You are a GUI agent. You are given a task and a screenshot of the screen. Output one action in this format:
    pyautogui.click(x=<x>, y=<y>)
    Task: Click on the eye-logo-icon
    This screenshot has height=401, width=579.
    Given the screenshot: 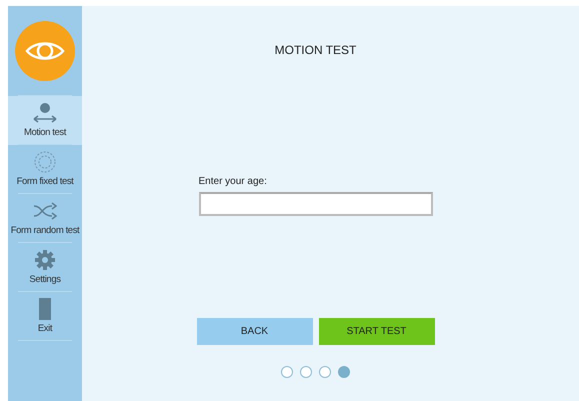 What is the action you would take?
    pyautogui.click(x=45, y=51)
    